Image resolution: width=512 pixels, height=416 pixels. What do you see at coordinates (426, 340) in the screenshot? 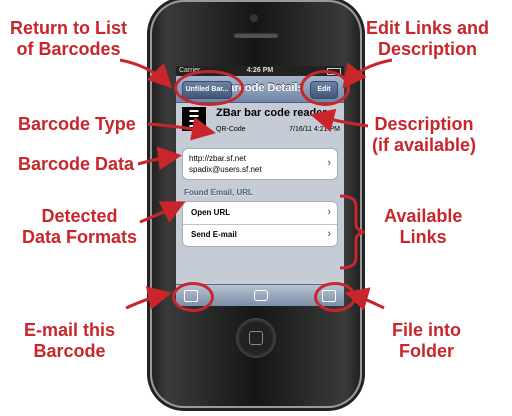
I see `callout-file-folder: File into Folder` at bounding box center [426, 340].